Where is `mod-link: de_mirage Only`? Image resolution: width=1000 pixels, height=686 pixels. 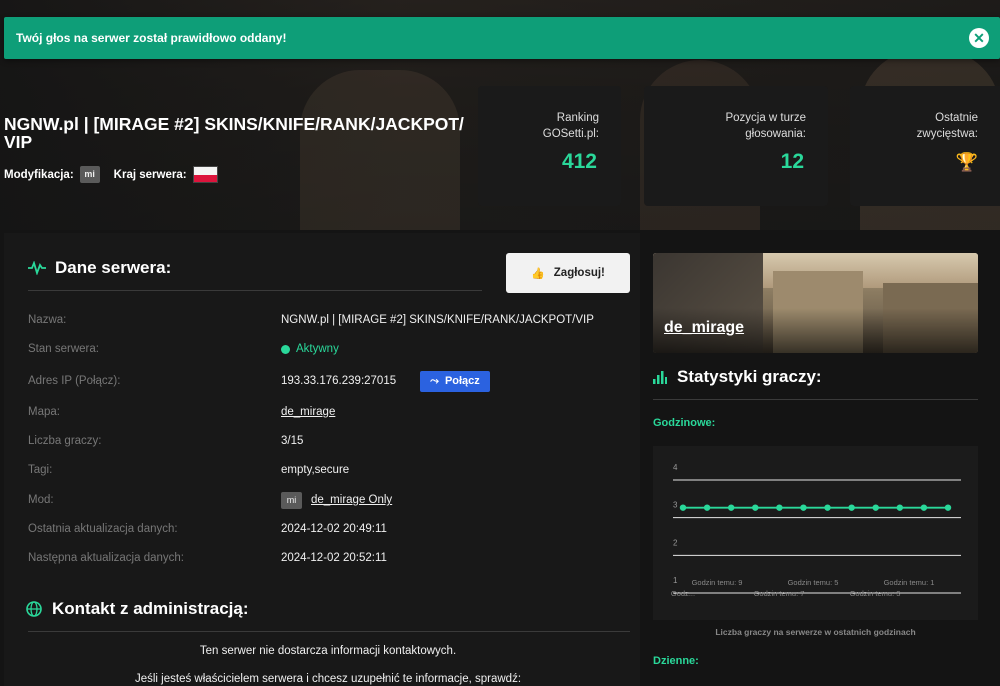
mod-link: de_mirage Only is located at coordinates (351, 500).